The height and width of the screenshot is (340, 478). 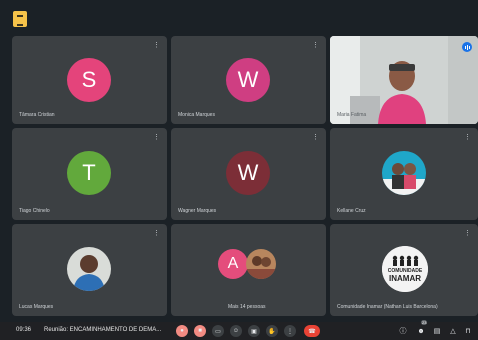 I want to click on participant-tile: W ⋮ Wagner Marques, so click(x=248, y=174).